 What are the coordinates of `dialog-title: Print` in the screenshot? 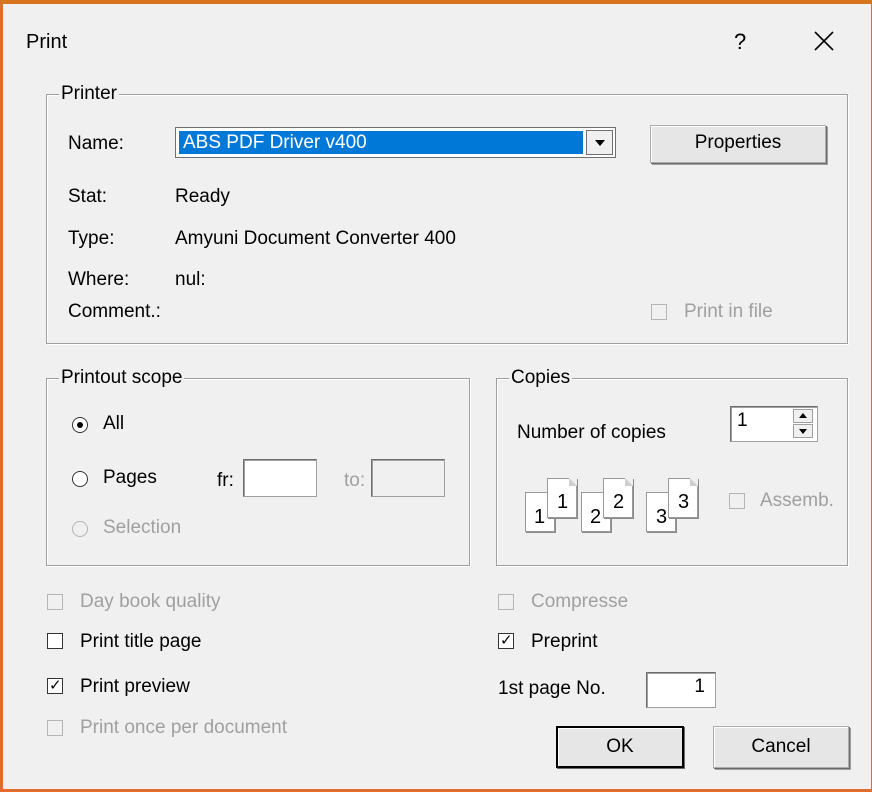 It's located at (47, 42).